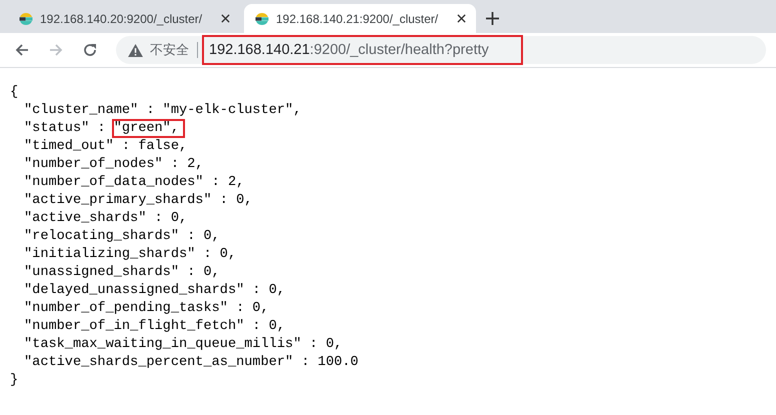  I want to click on json-text: "cluster_name" : "my-elk-cluster",, so click(163, 110).